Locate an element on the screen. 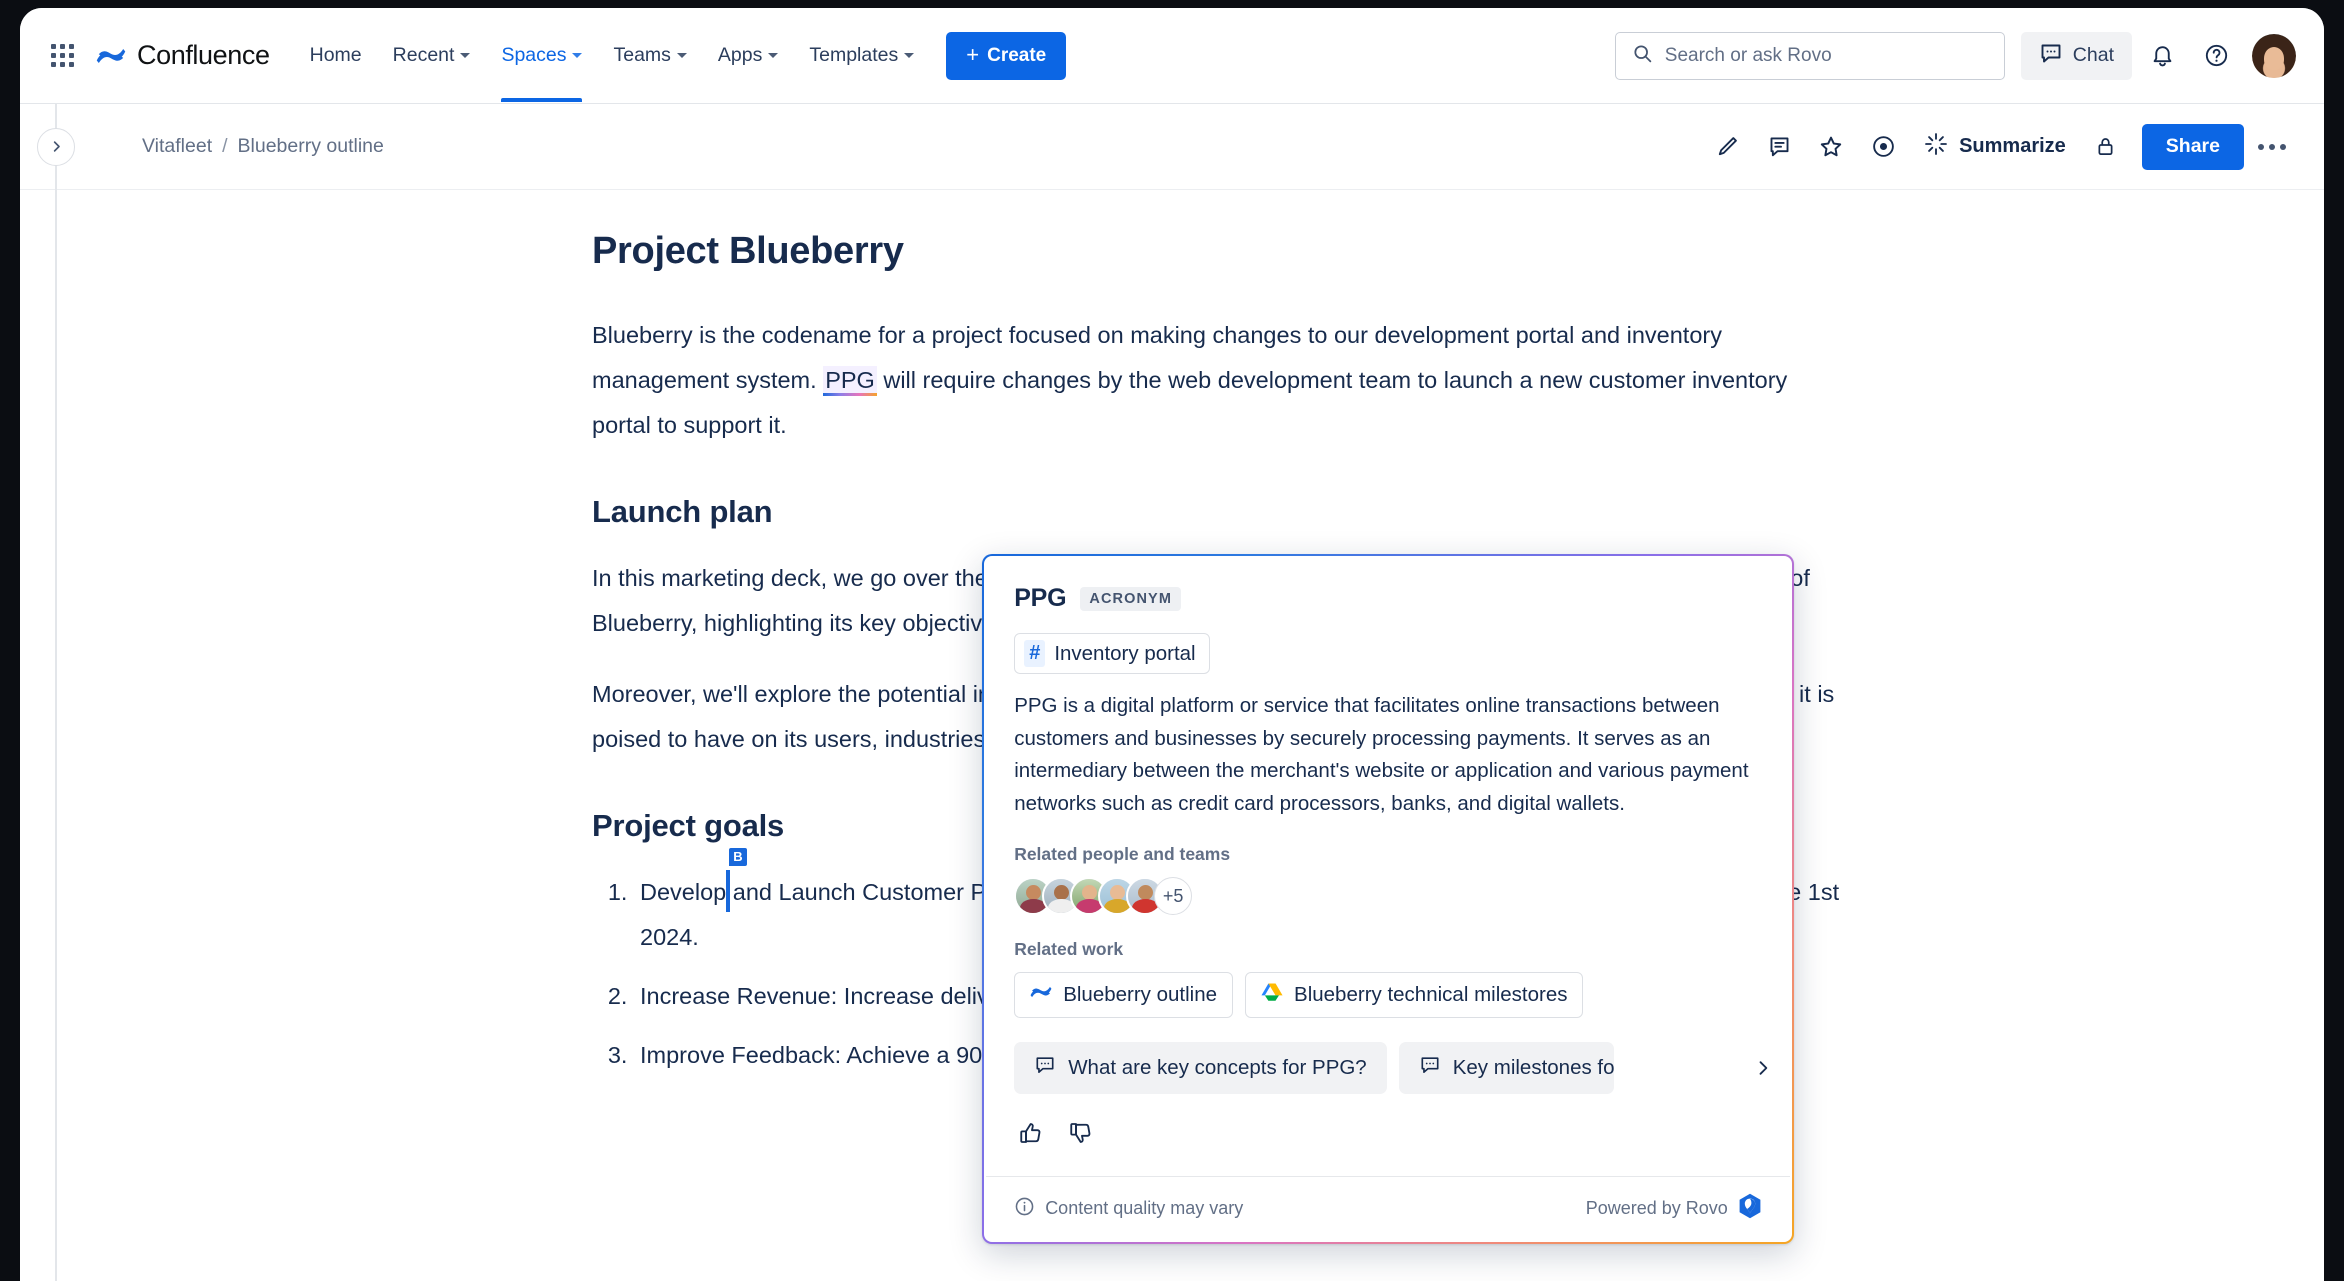 The image size is (2344, 1281). nav-item-home: Home is located at coordinates (336, 55).